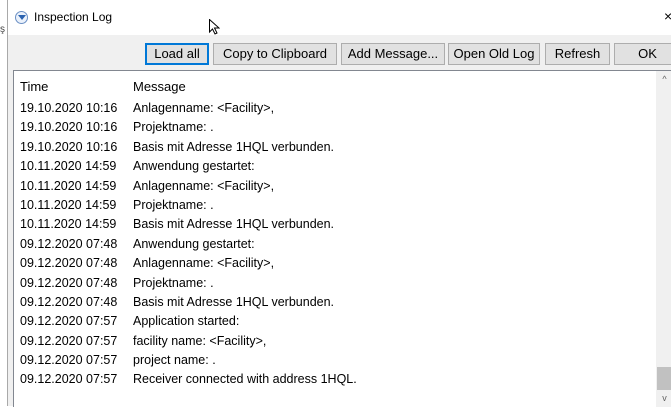  Describe the element at coordinates (21, 17) in the screenshot. I see `app-icon` at that location.